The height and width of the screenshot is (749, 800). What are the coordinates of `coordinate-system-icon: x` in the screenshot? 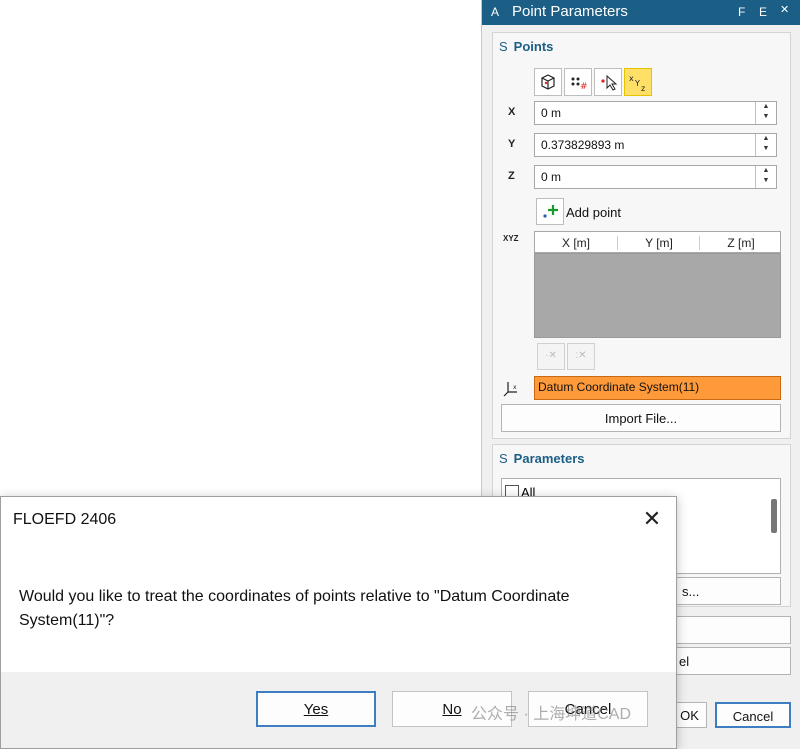 It's located at (510, 389).